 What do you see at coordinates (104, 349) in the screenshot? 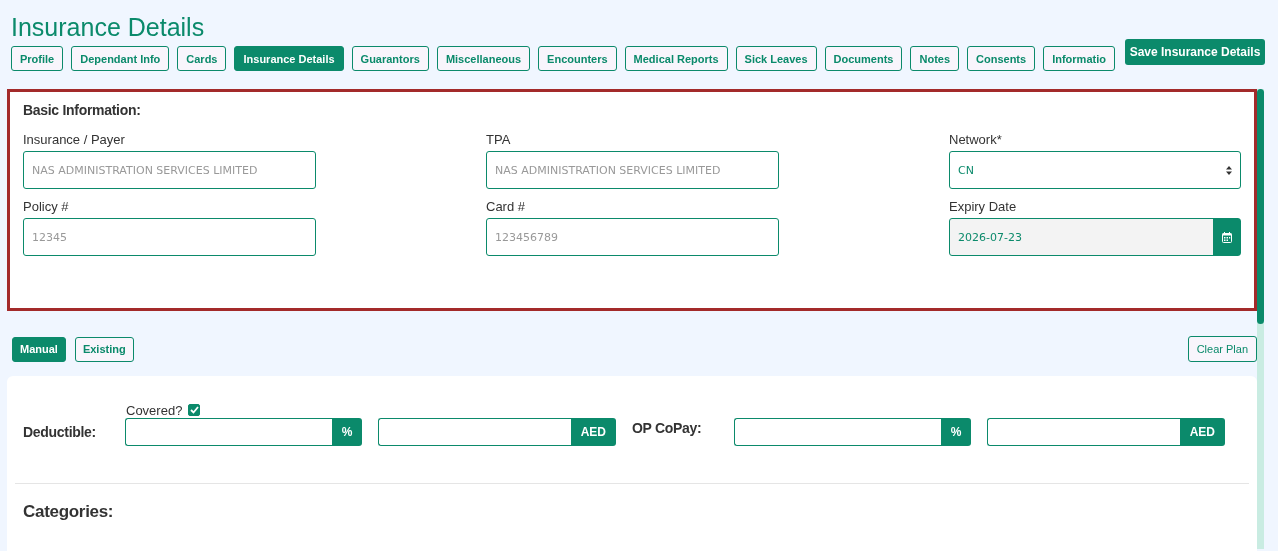
I see `mode-toggle-button: Existing` at bounding box center [104, 349].